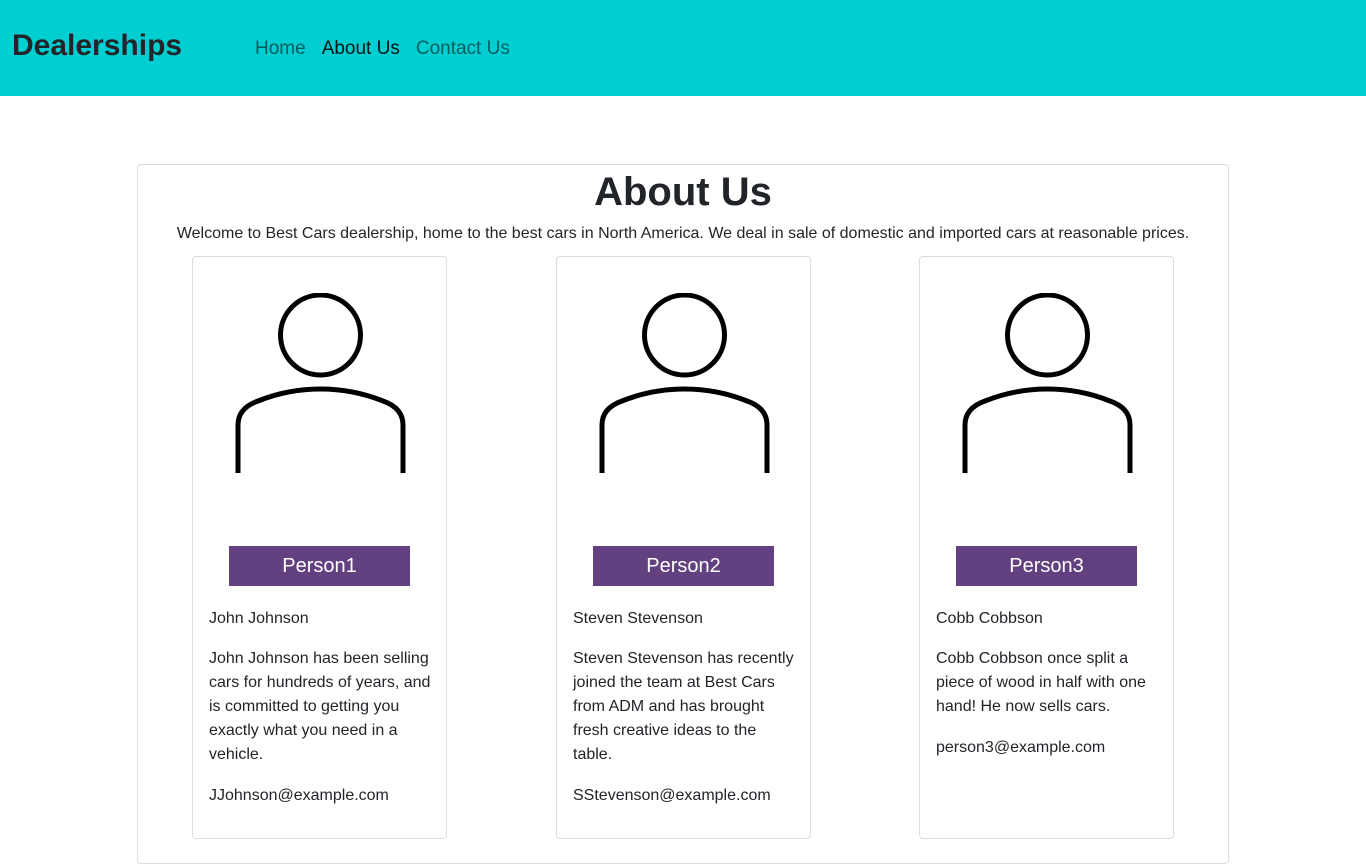 This screenshot has width=1366, height=864. Describe the element at coordinates (299, 795) in the screenshot. I see `person-email: JJohnson@example.com` at that location.